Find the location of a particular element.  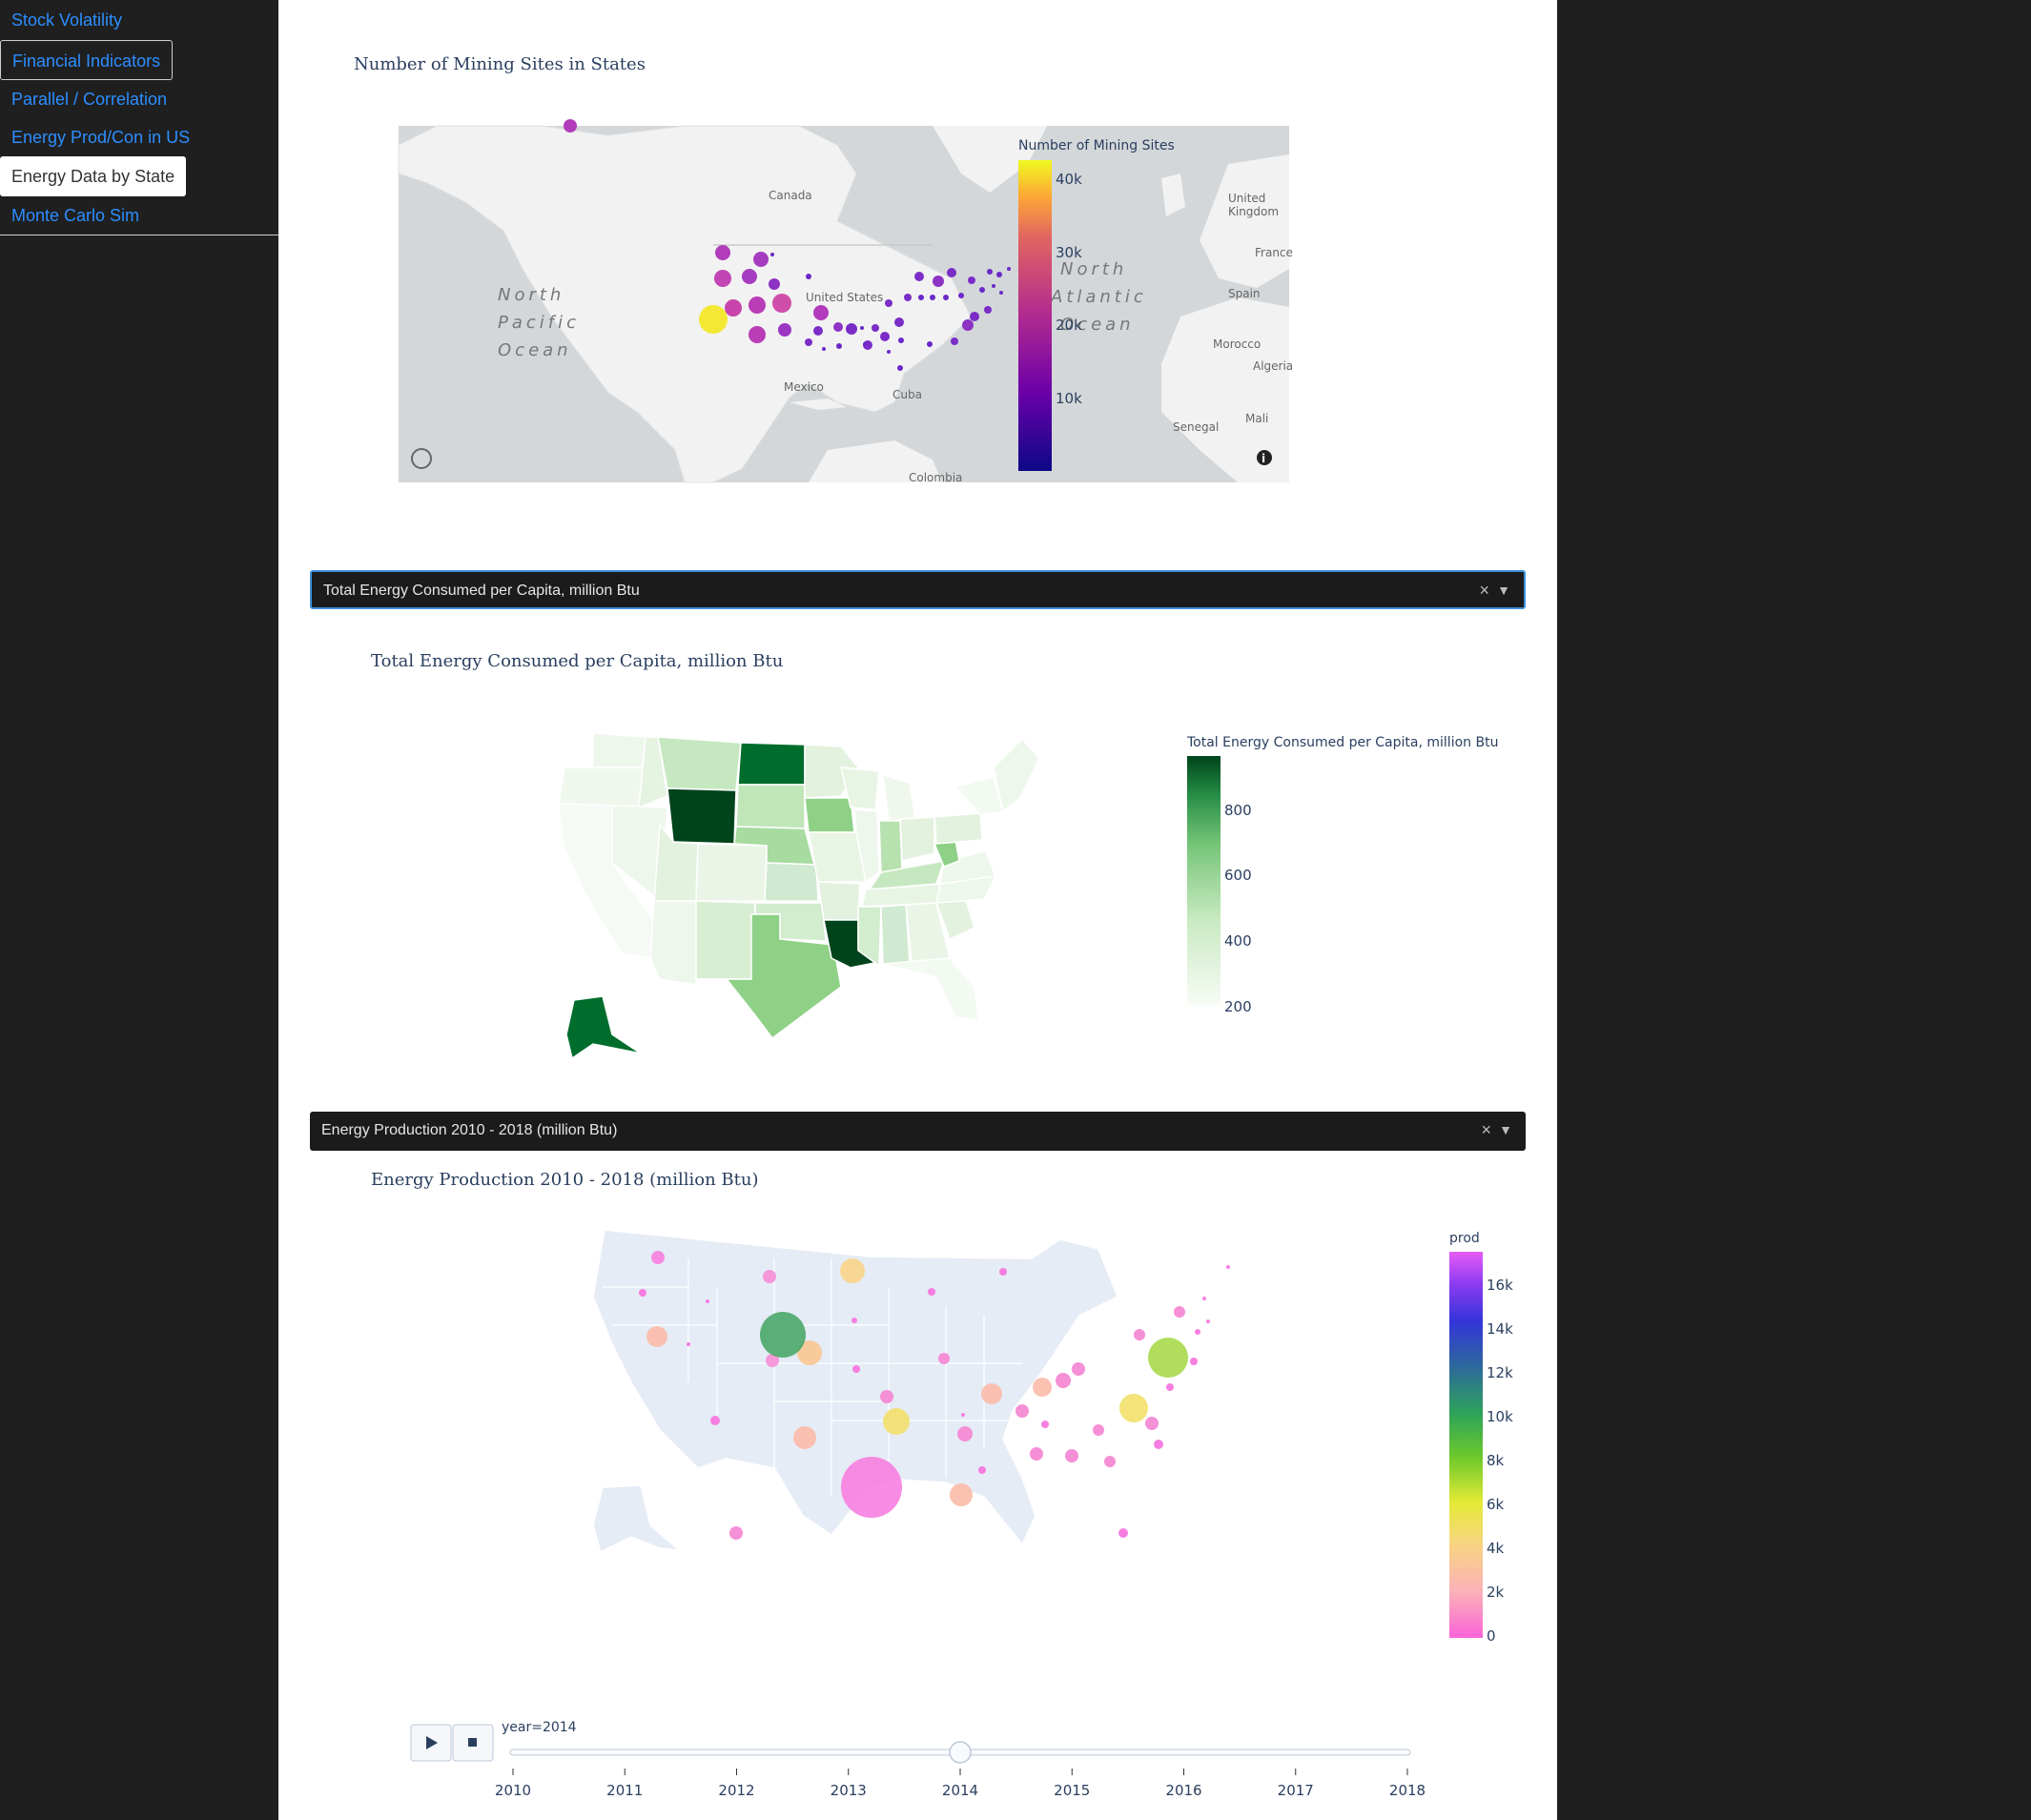

state-wyoming is located at coordinates (702, 816).